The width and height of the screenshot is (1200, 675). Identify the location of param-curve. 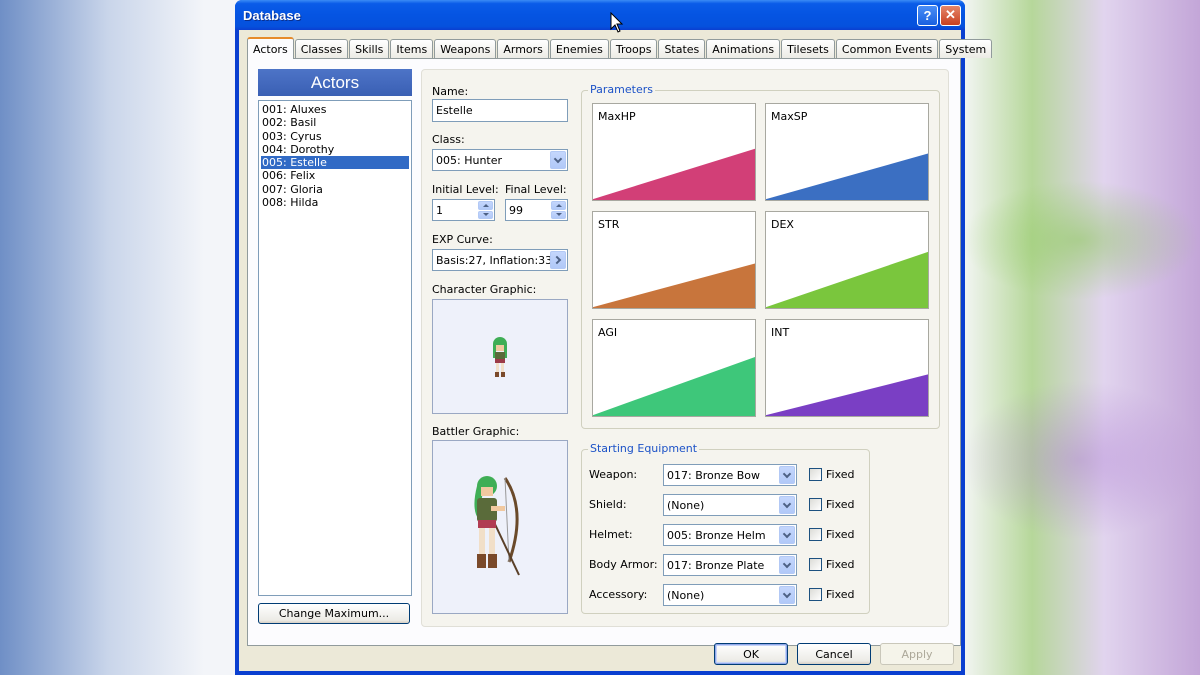
(674, 386).